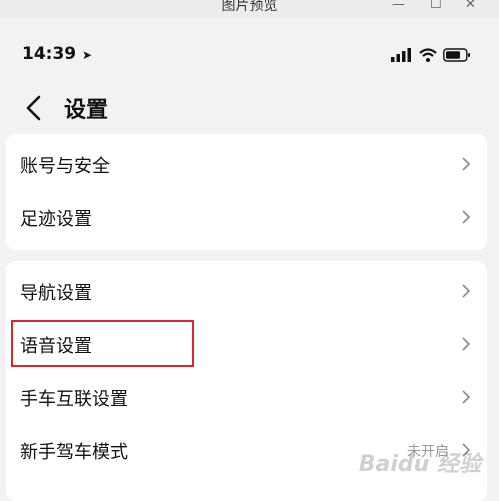 The height and width of the screenshot is (501, 499). I want to click on status-icons, so click(431, 55).